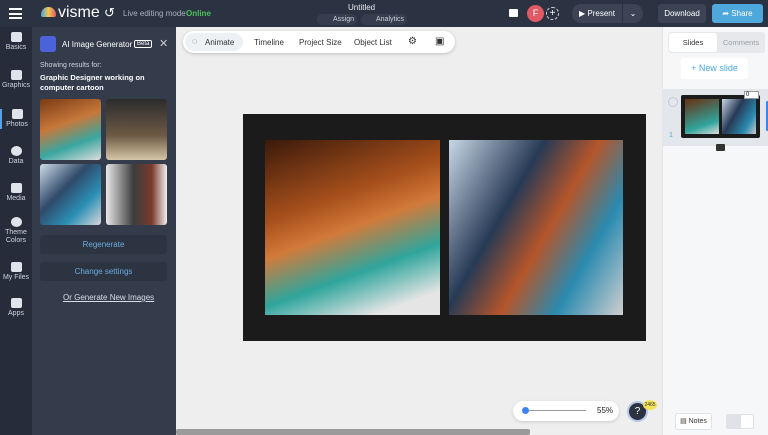  I want to click on rail-my-files: My Files, so click(16, 272).